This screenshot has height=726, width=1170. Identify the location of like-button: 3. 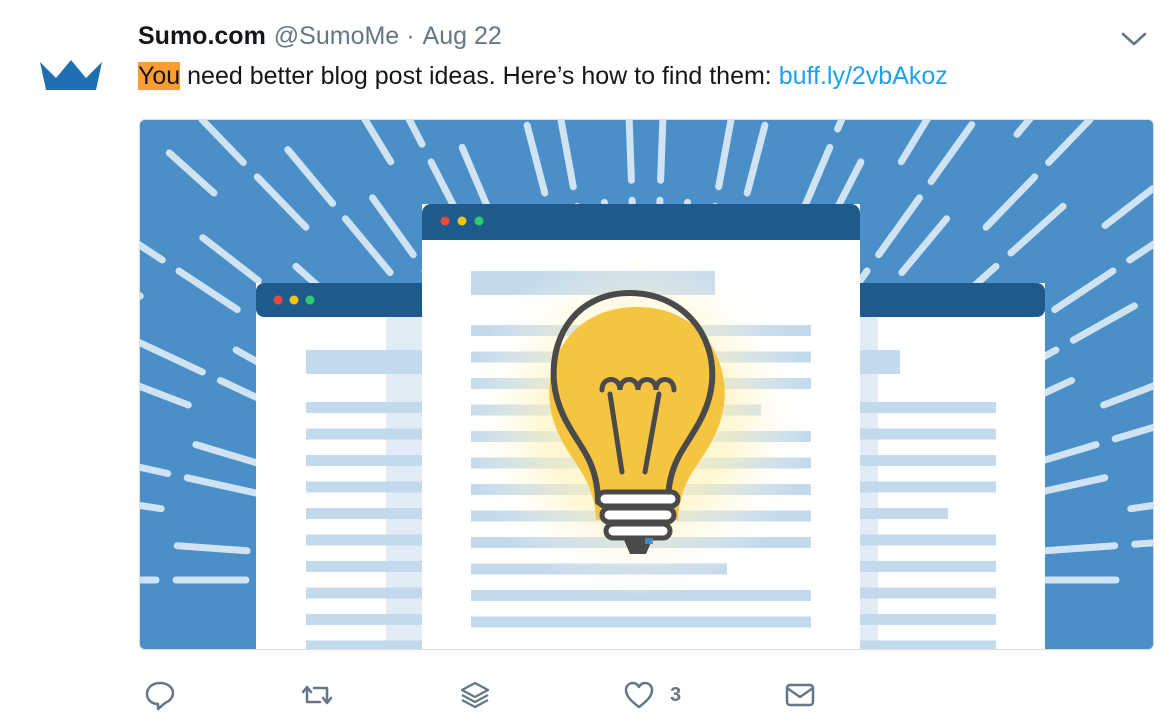
(651, 695).